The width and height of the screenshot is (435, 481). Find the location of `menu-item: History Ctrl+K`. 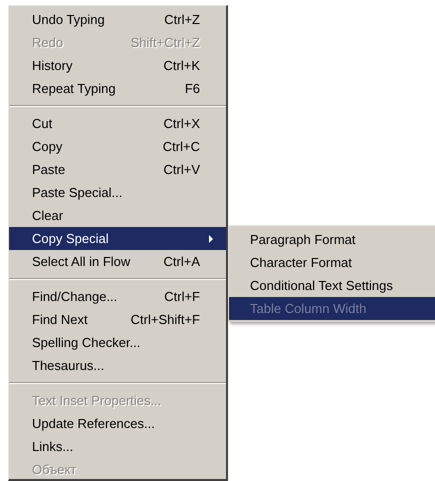

menu-item: History Ctrl+K is located at coordinates (117, 65).